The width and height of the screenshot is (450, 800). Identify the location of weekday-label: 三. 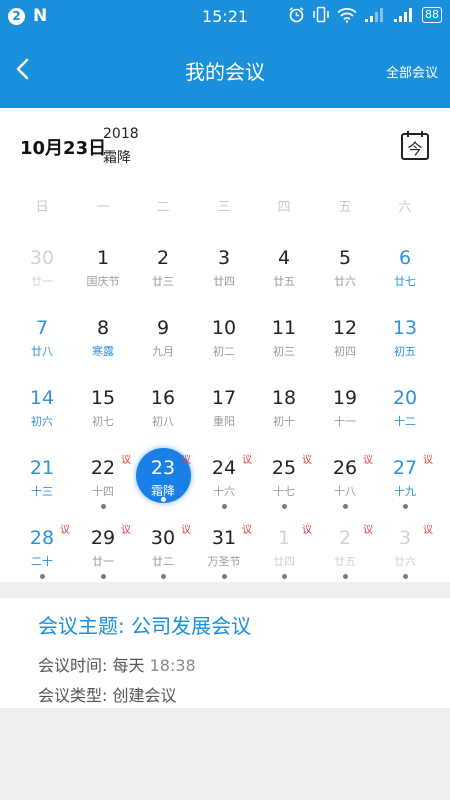
(224, 207).